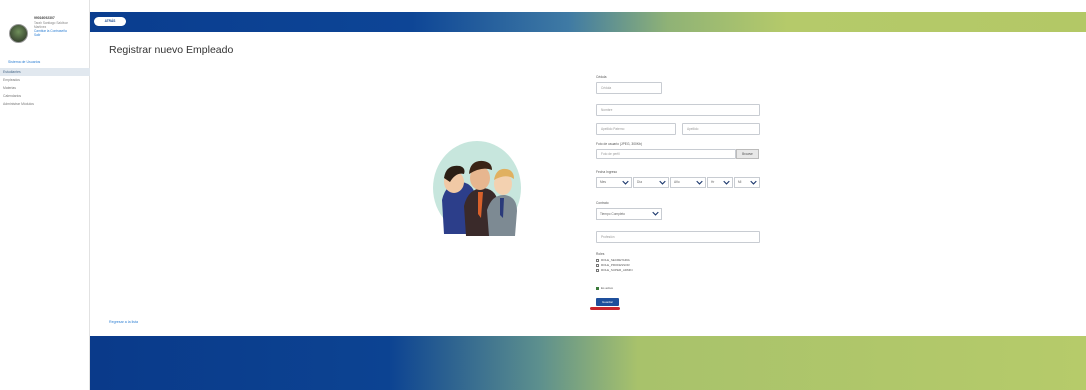 This screenshot has height=390, width=1086. I want to click on surname2-input: Apellido, so click(721, 129).